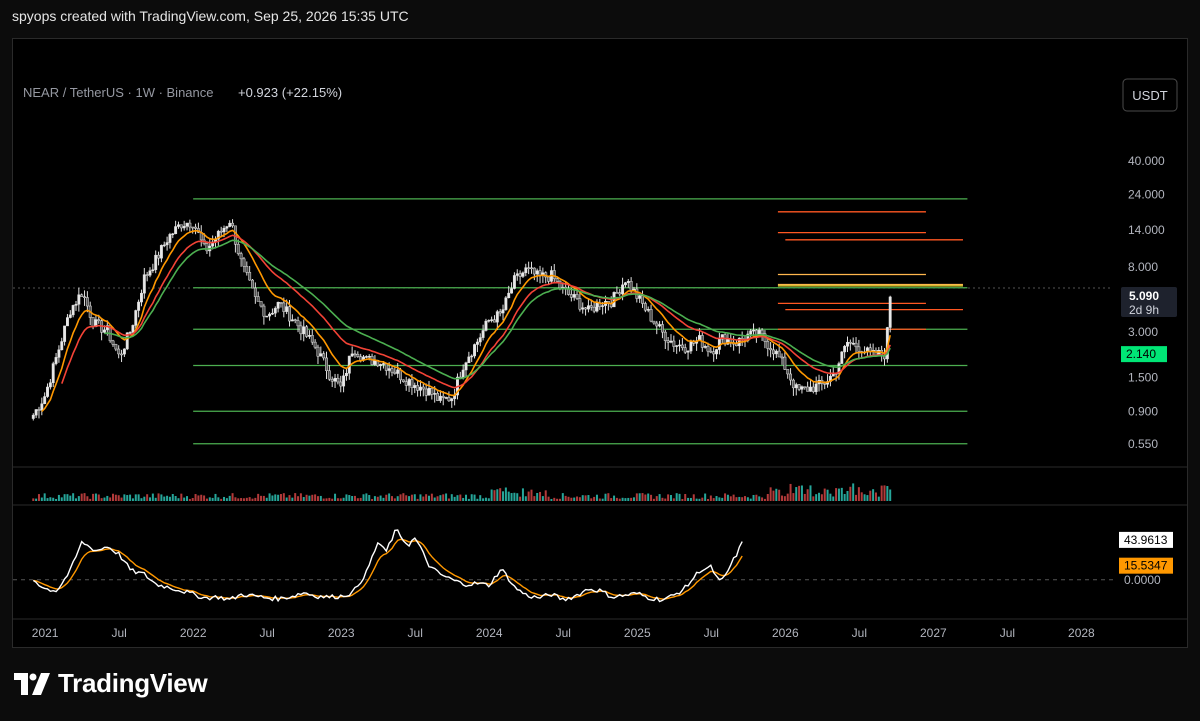 The width and height of the screenshot is (1200, 721). What do you see at coordinates (290, 92) in the screenshot?
I see `price-change: +0.923 (+22.15%)` at bounding box center [290, 92].